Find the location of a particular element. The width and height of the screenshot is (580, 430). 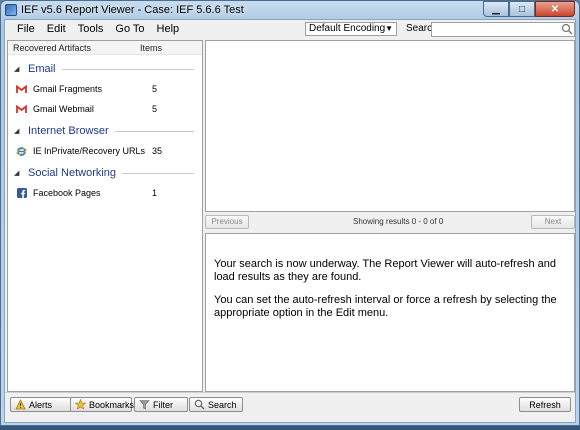

artifact-row-gmail-fragments: Gmail Fragments 5 is located at coordinates (105, 89).